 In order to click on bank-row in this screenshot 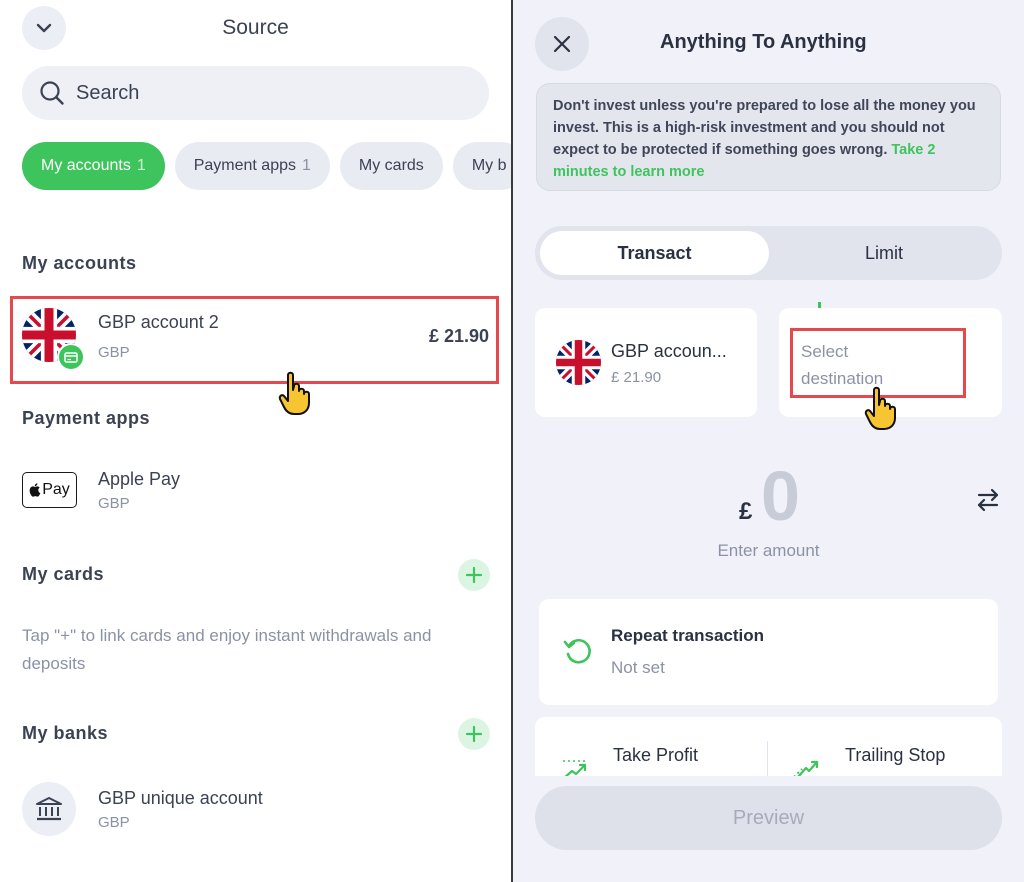, I will do `click(254, 809)`.